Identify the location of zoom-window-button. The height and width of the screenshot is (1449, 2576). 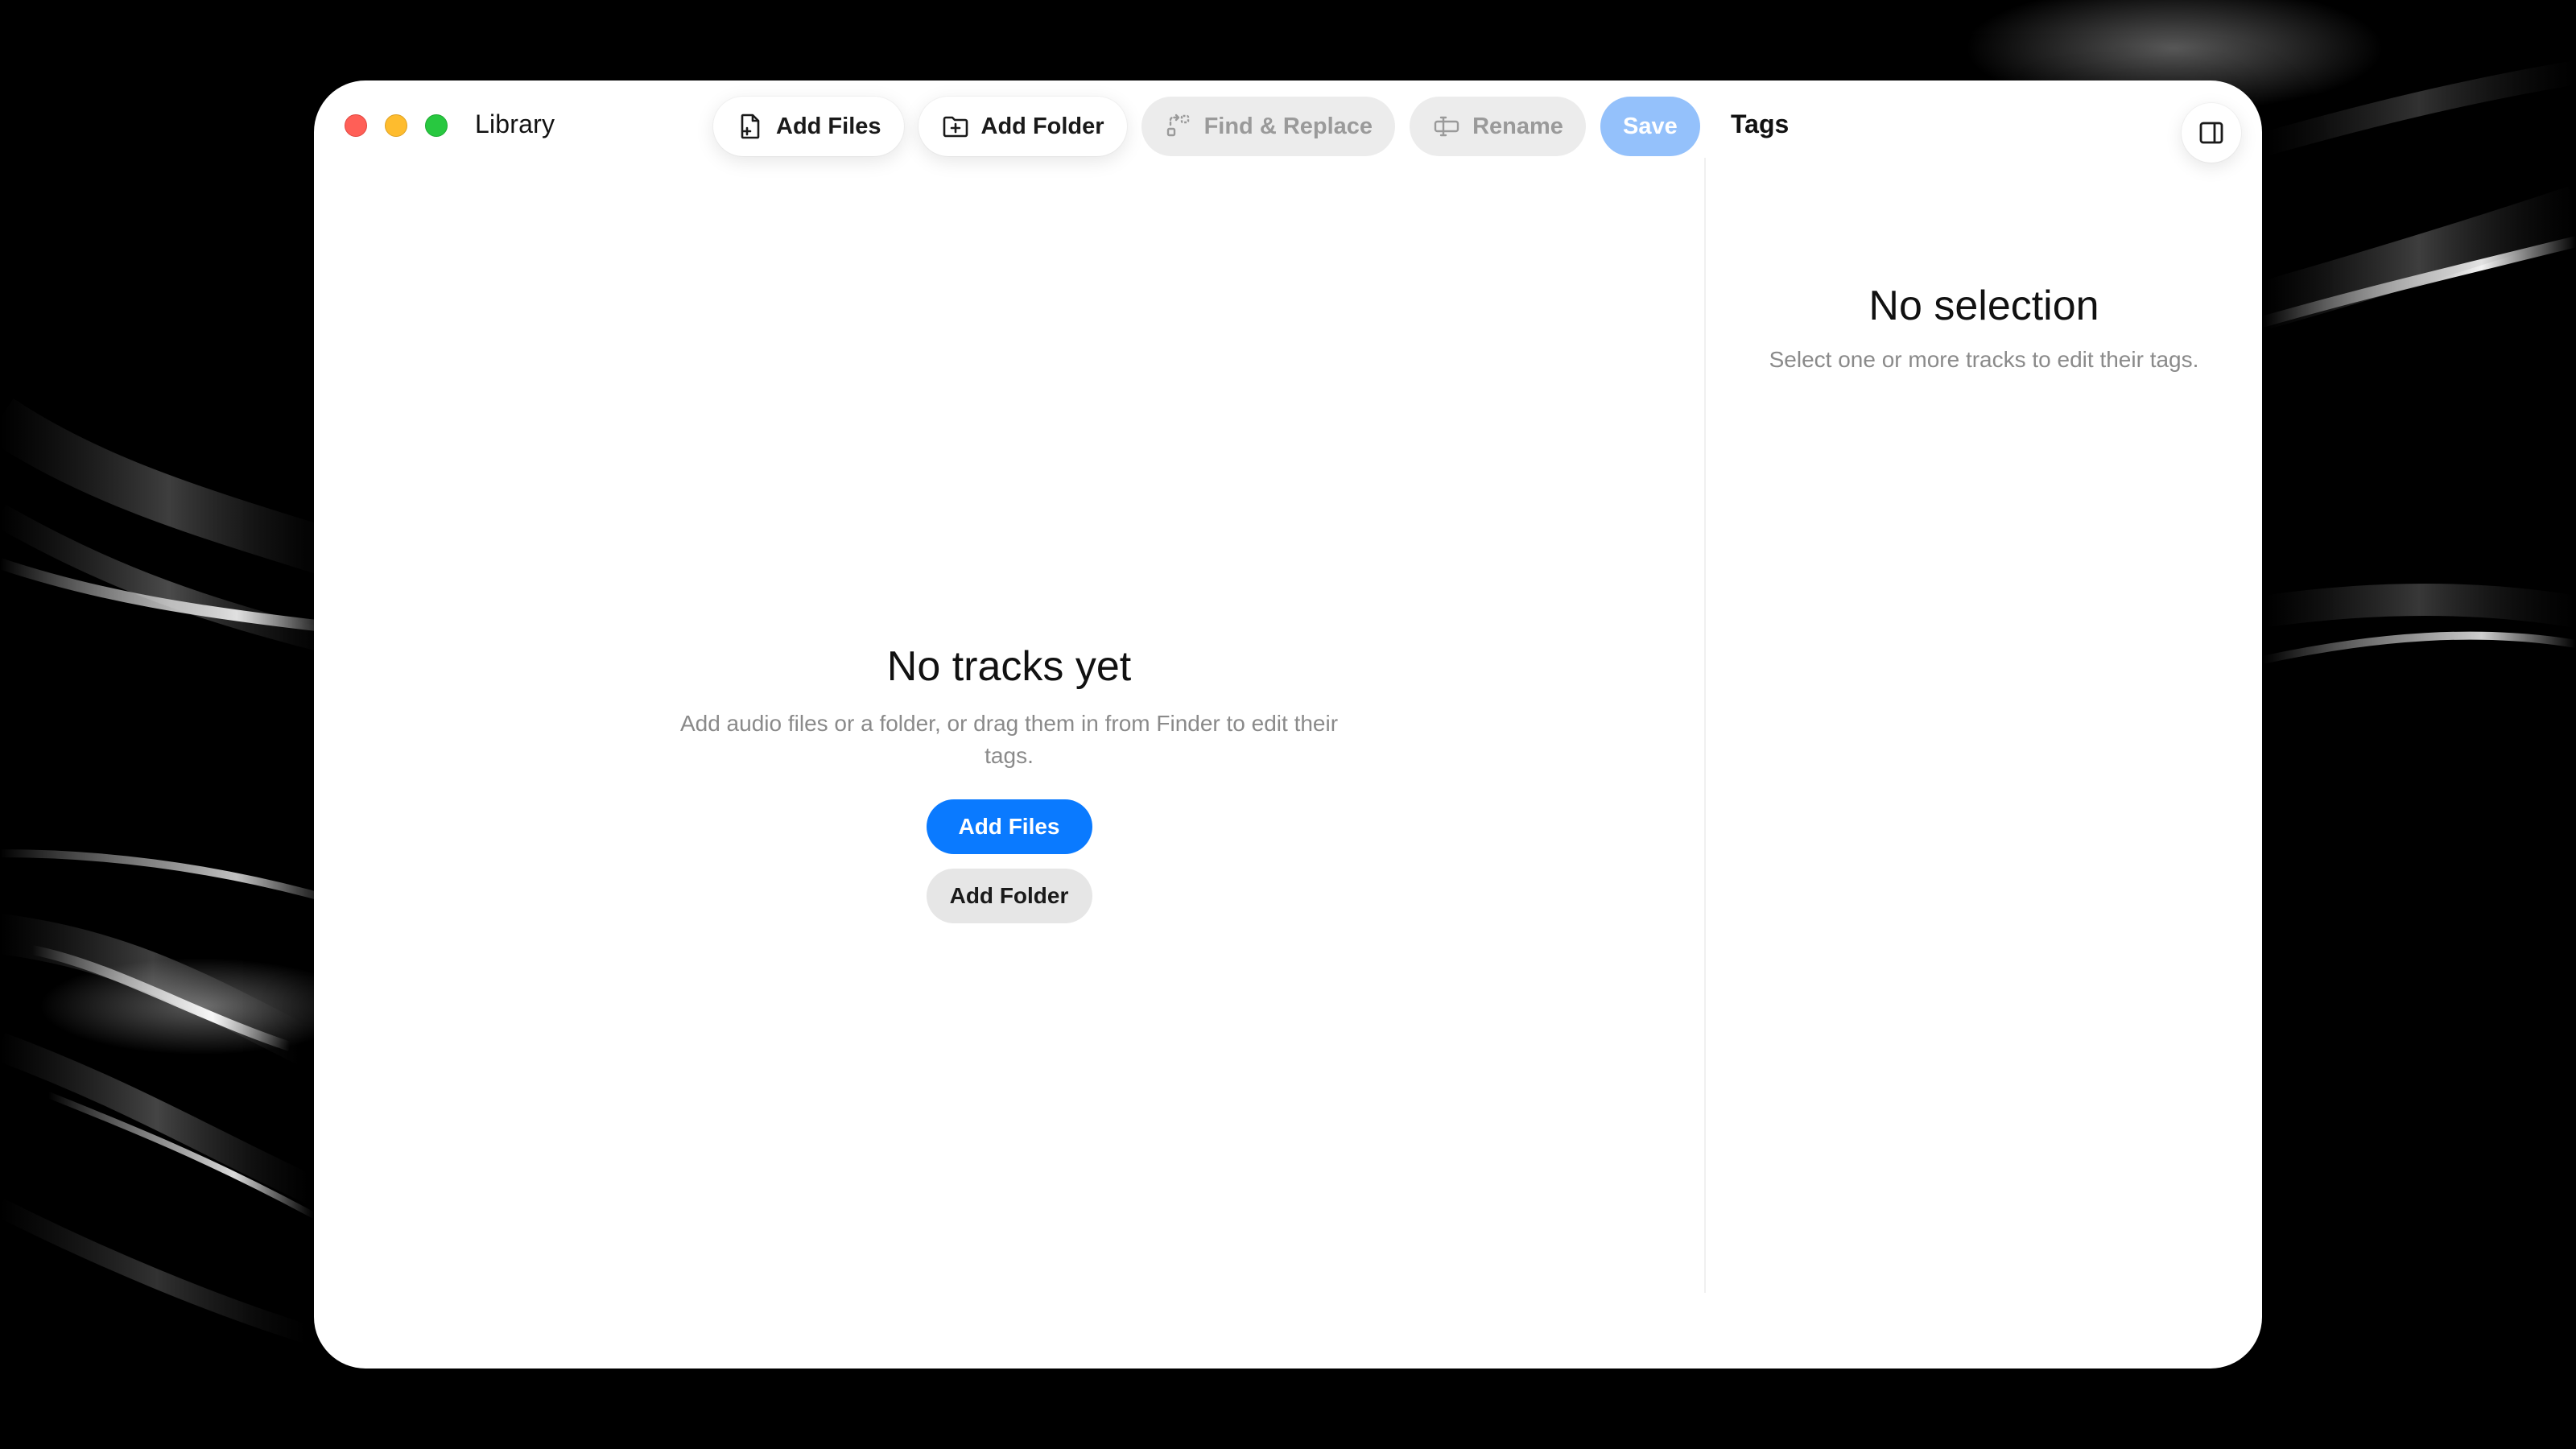
(436, 126).